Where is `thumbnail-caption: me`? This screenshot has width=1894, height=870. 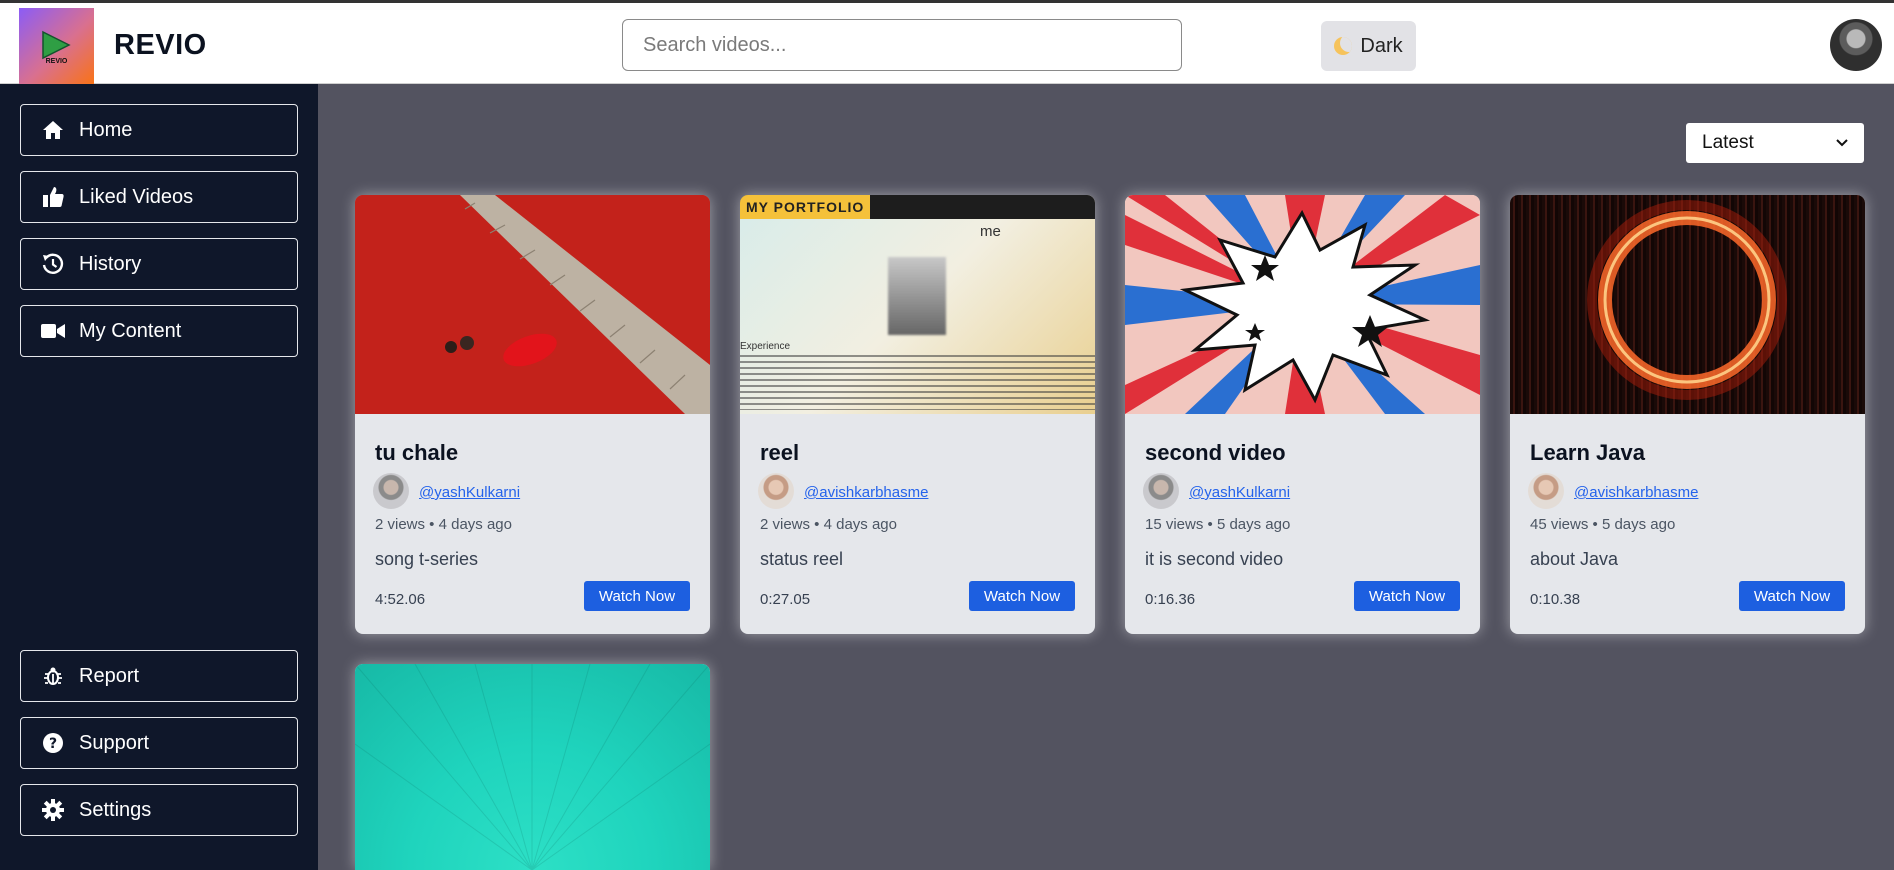
thumbnail-caption: me is located at coordinates (990, 231).